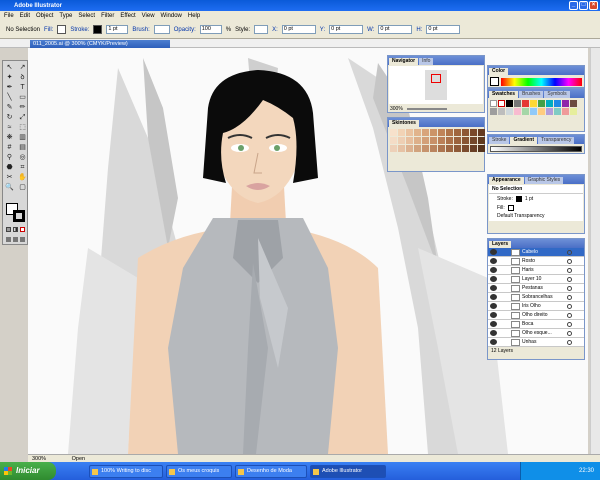 The width and height of the screenshot is (600, 480). What do you see at coordinates (9, 16) in the screenshot?
I see `menu-file: File` at bounding box center [9, 16].